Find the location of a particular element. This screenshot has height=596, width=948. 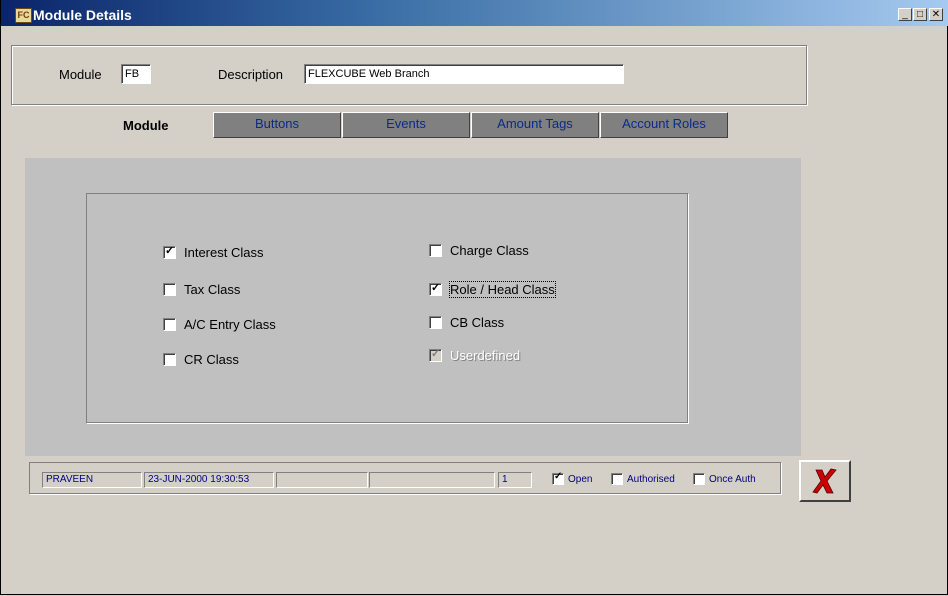

interest-class-checkbox is located at coordinates (169, 251).